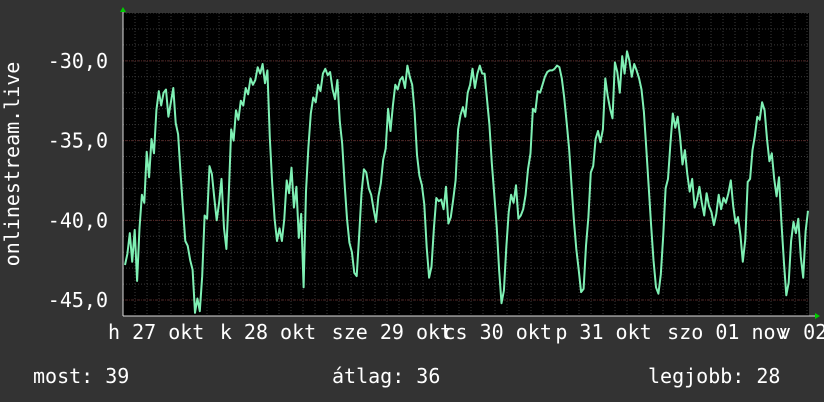 The height and width of the screenshot is (402, 824). What do you see at coordinates (123, 9) in the screenshot?
I see `y-axis-arrow` at bounding box center [123, 9].